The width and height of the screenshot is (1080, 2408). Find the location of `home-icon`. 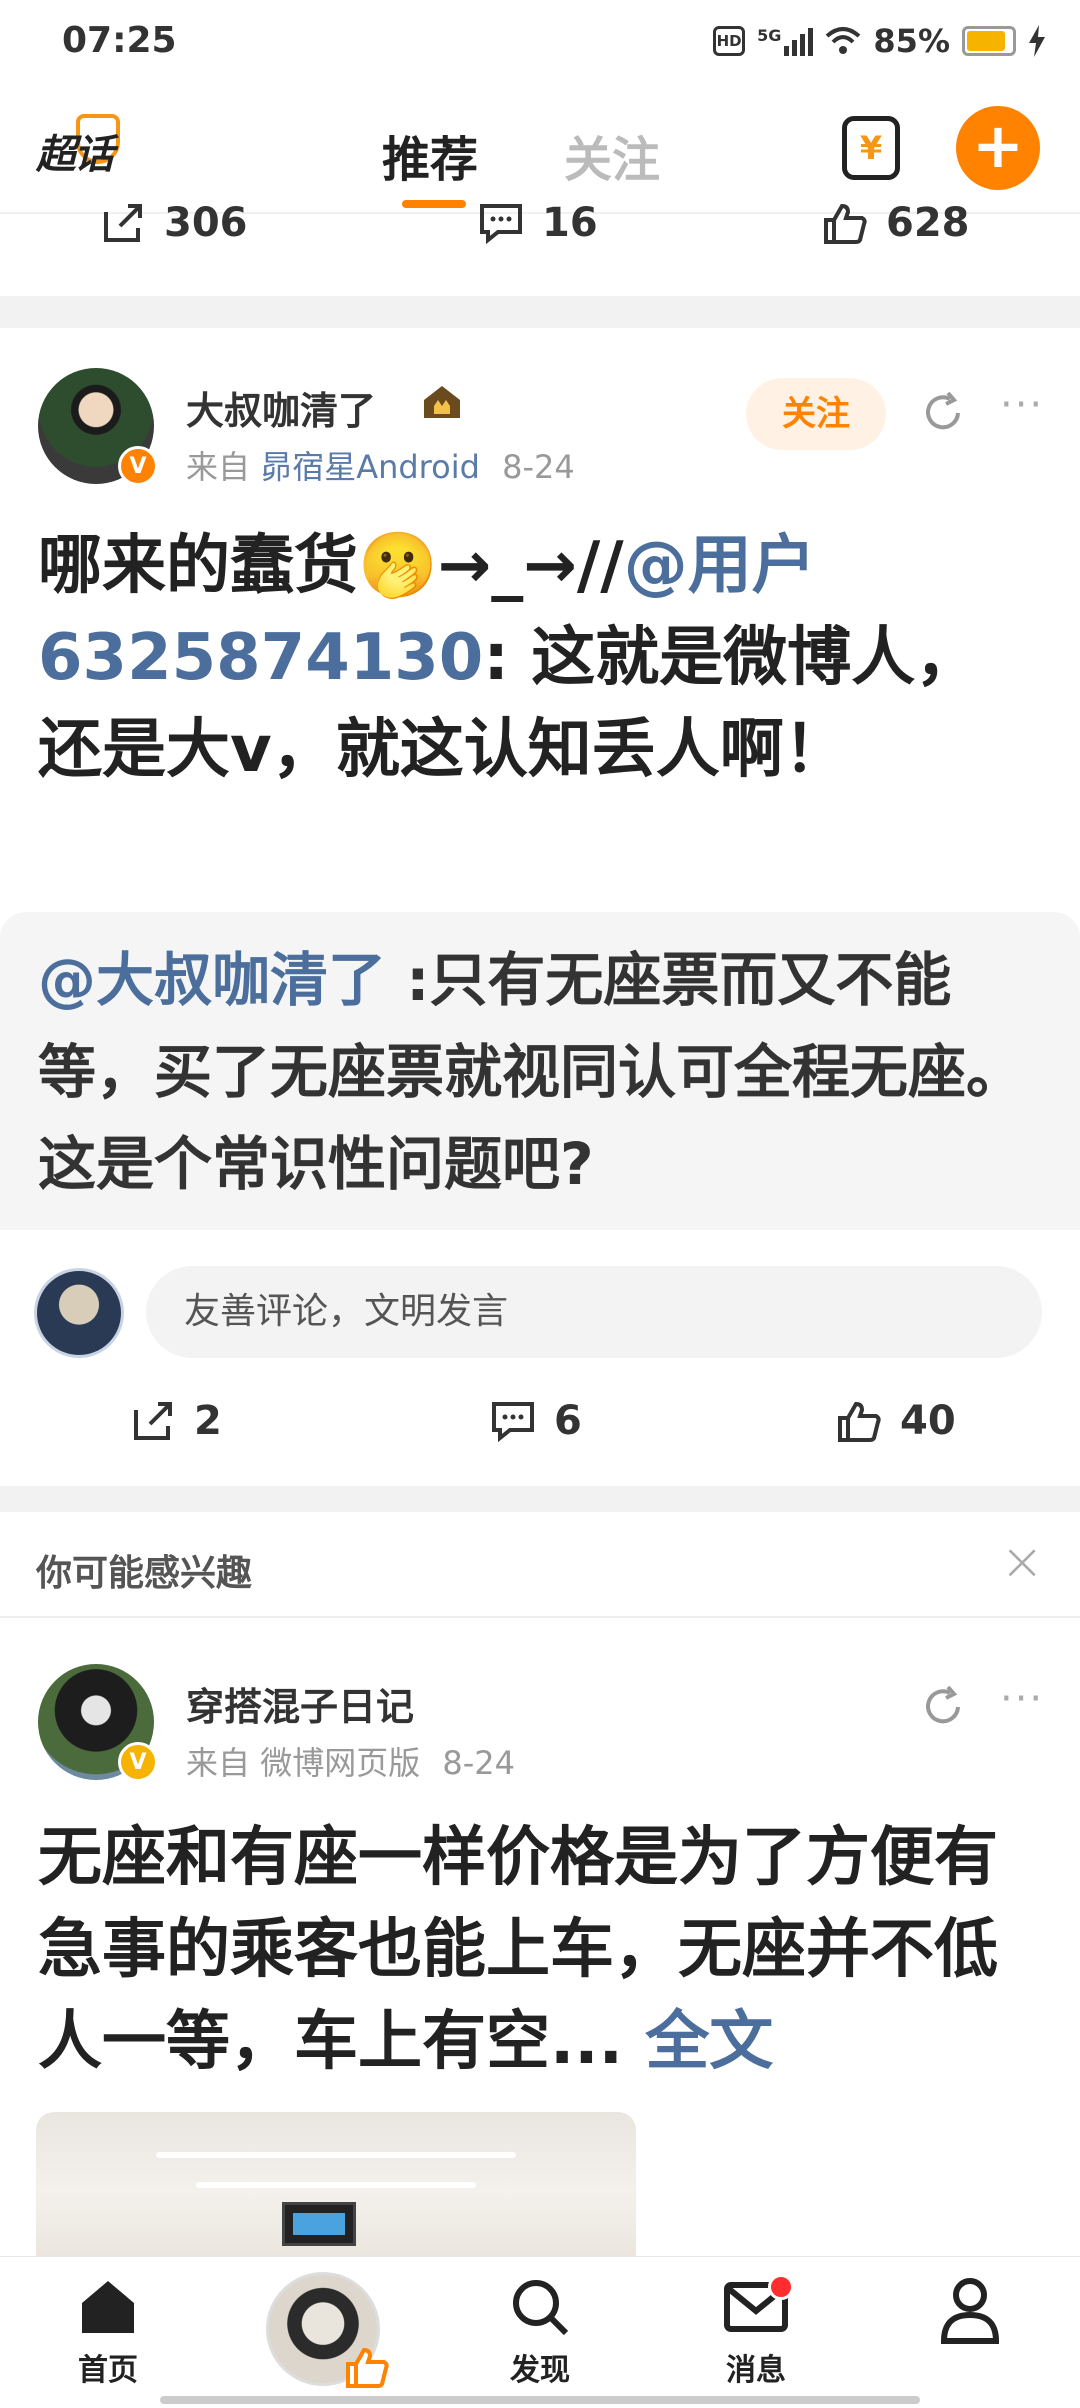

home-icon is located at coordinates (108, 2307).